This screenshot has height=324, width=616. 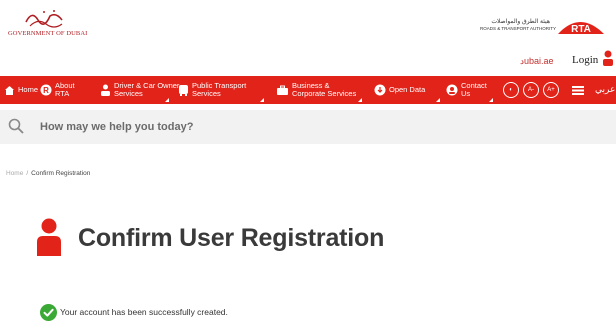 I want to click on svg-text: RTA, so click(x=581, y=29).